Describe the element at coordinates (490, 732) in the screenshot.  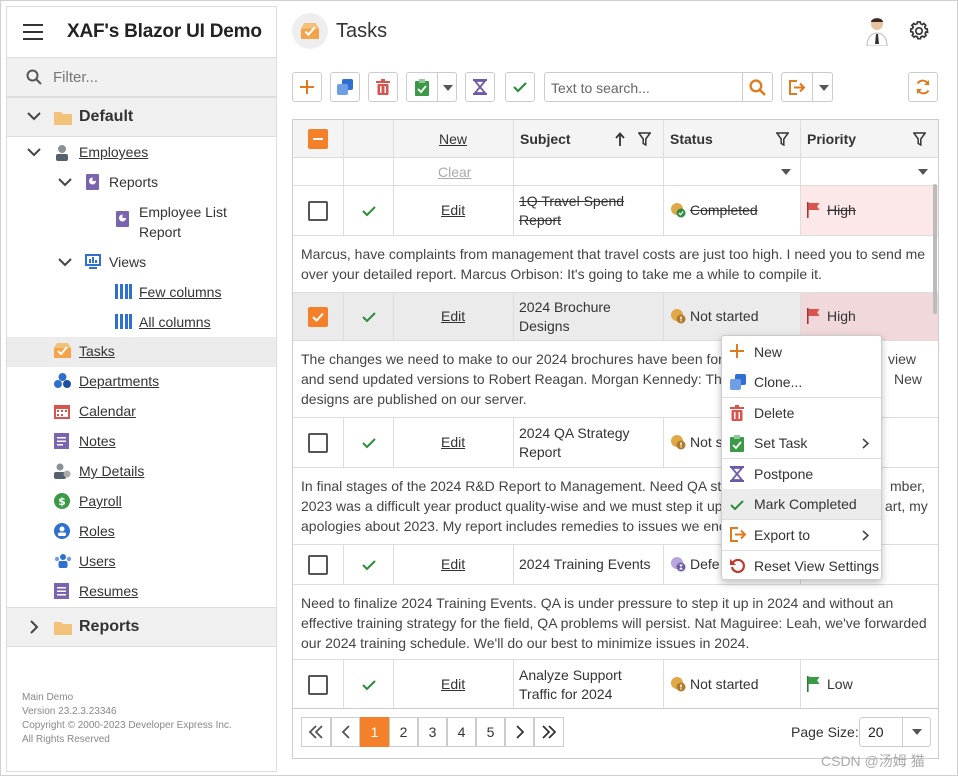
I see `page-button-5: 5` at that location.